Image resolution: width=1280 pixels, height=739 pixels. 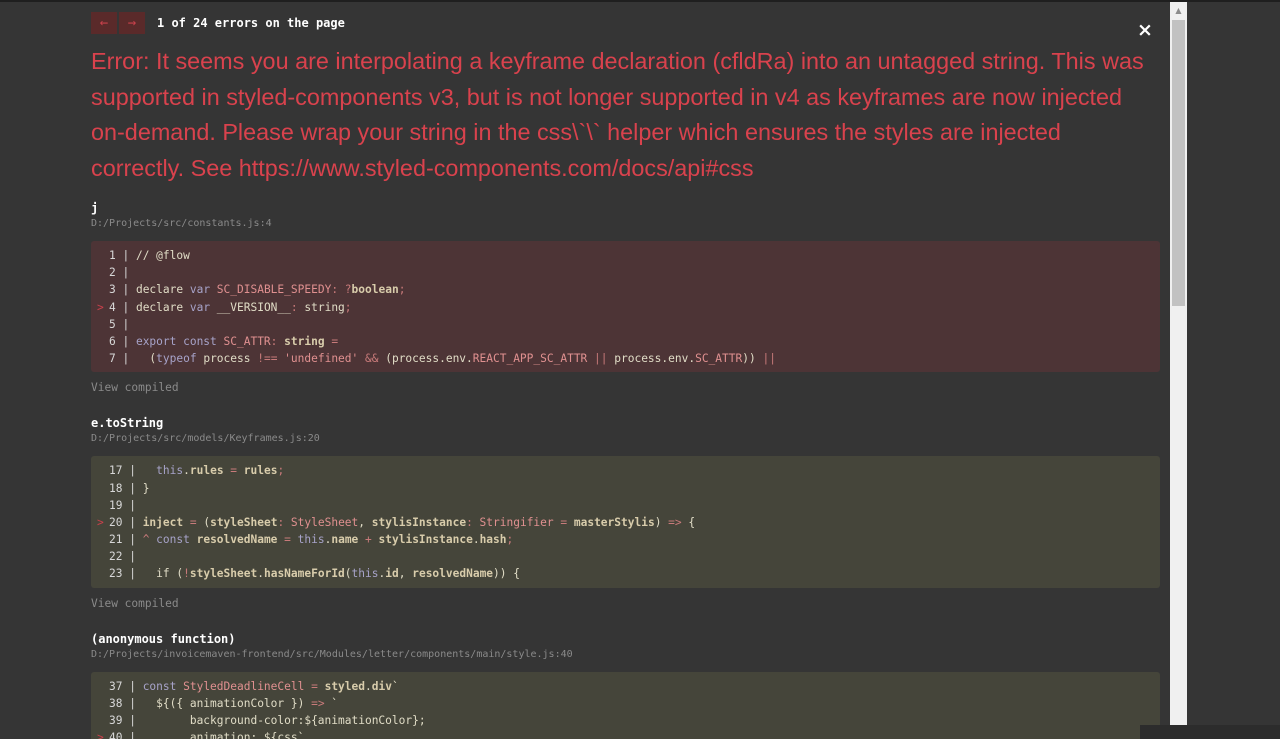 I want to click on frame-function-name: j, so click(x=95, y=208).